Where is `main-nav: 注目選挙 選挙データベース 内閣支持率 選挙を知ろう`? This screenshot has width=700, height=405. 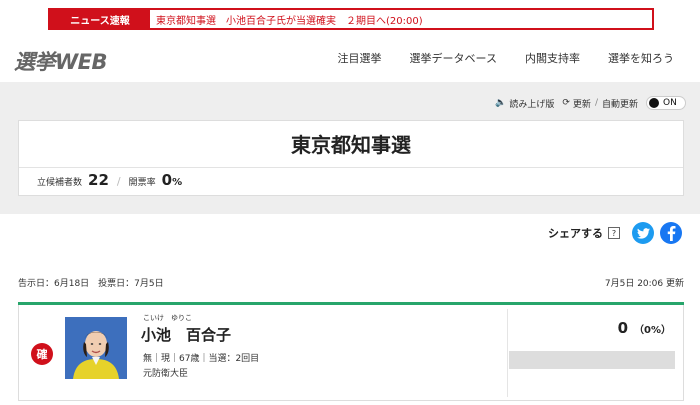 main-nav: 注目選挙 選挙データベース 内閣支持率 選挙を知ろう is located at coordinates (492, 58).